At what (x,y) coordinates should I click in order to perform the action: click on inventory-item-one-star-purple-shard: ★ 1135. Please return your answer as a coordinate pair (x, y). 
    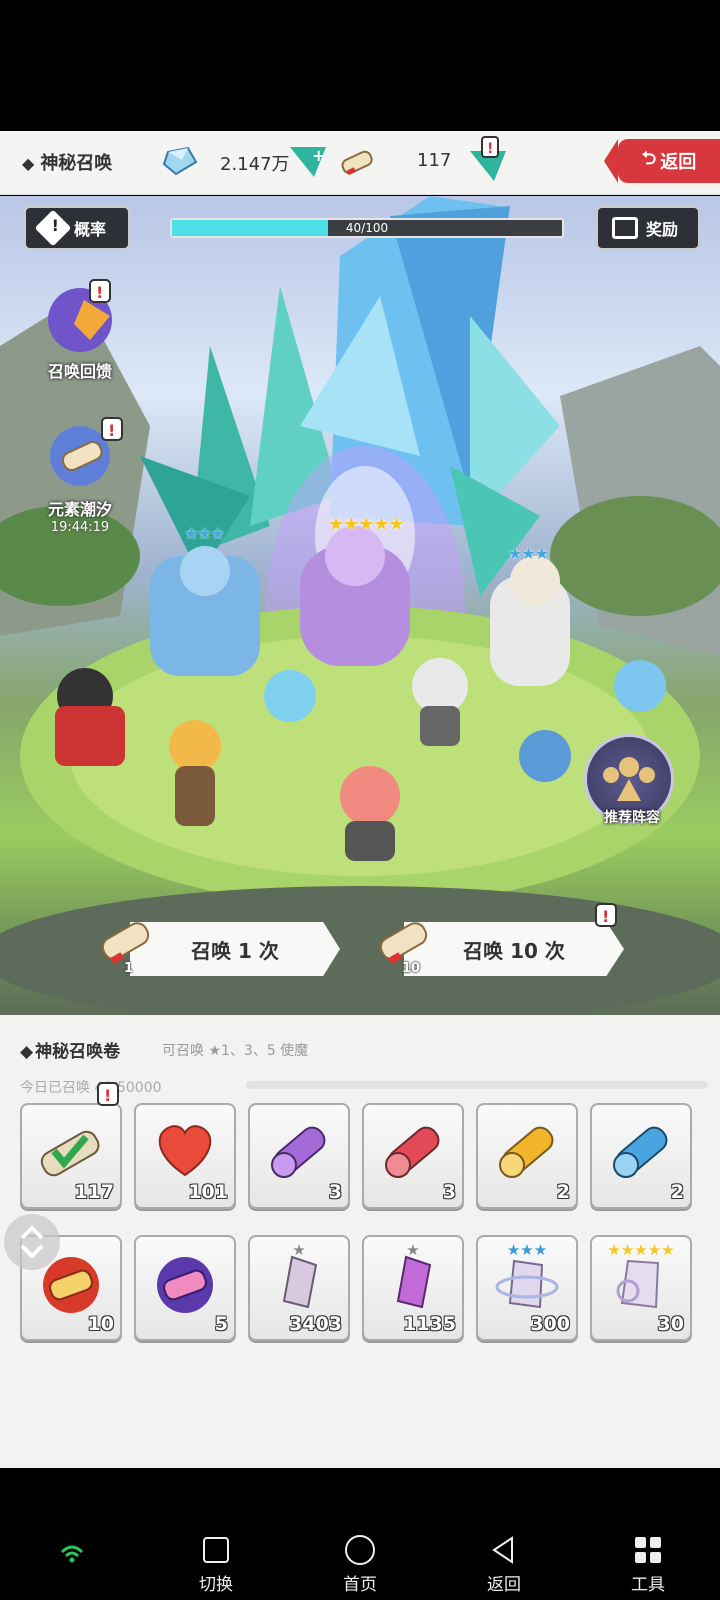
    Looking at the image, I should click on (413, 1288).